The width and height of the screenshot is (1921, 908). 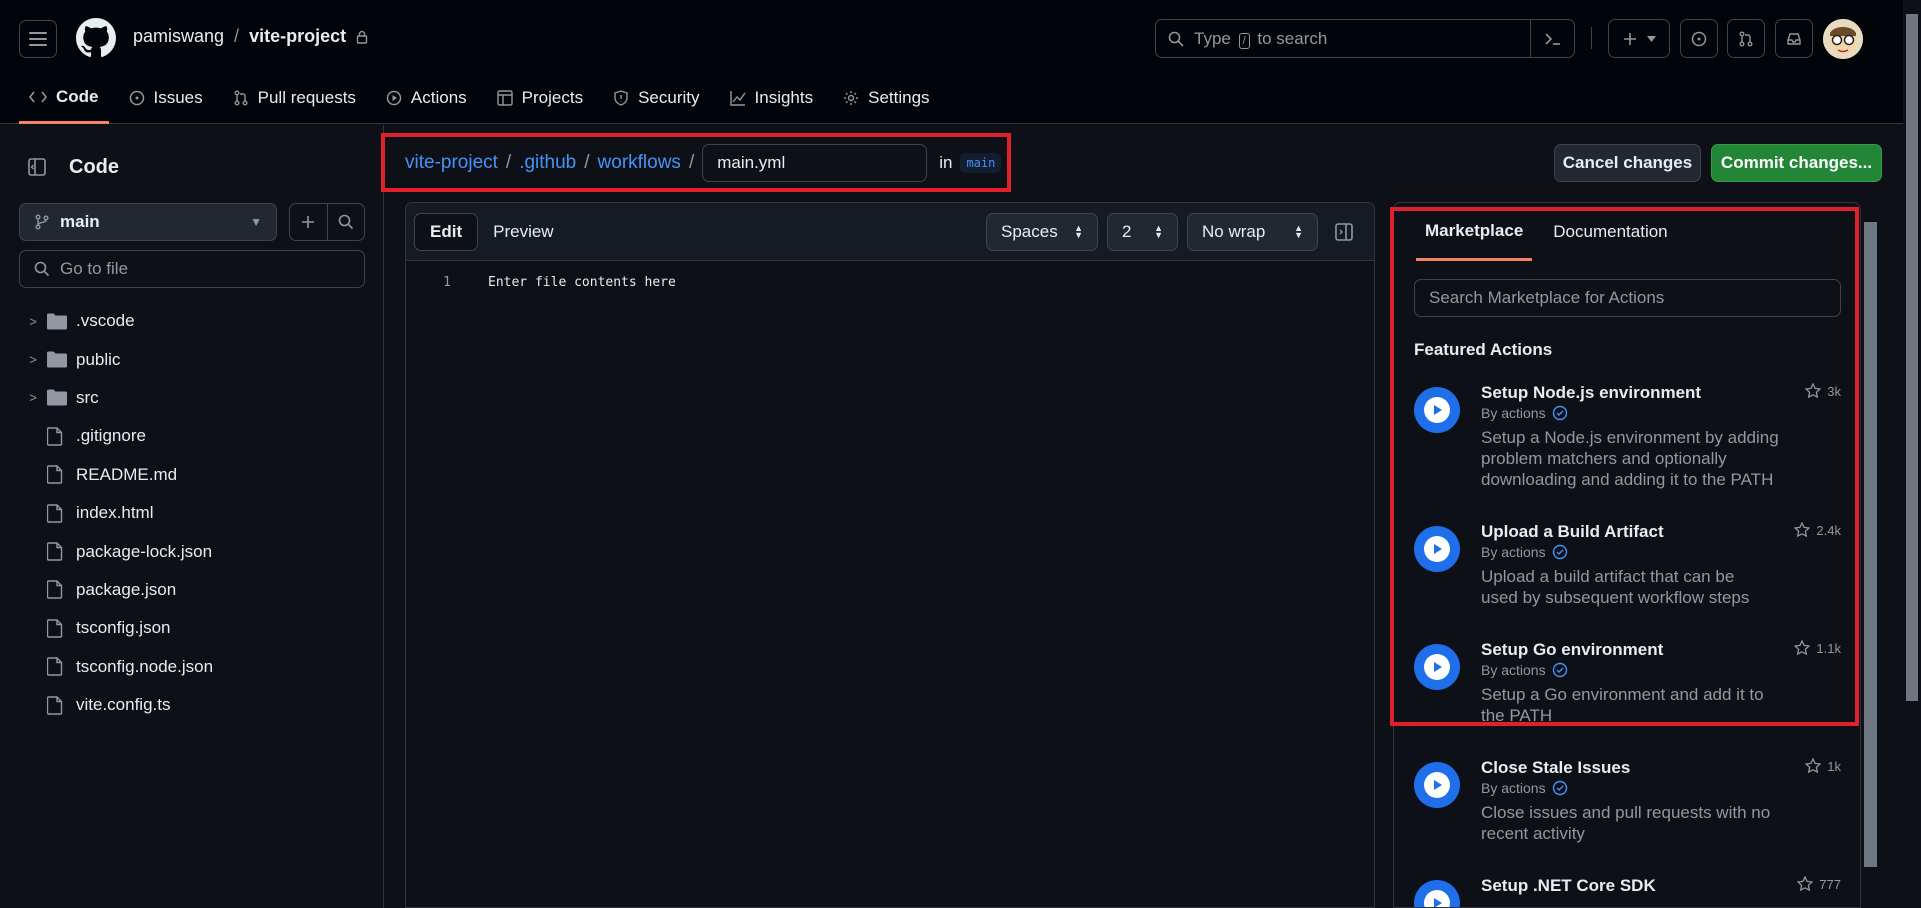 What do you see at coordinates (1344, 232) in the screenshot?
I see `toggle-side-panel-button` at bounding box center [1344, 232].